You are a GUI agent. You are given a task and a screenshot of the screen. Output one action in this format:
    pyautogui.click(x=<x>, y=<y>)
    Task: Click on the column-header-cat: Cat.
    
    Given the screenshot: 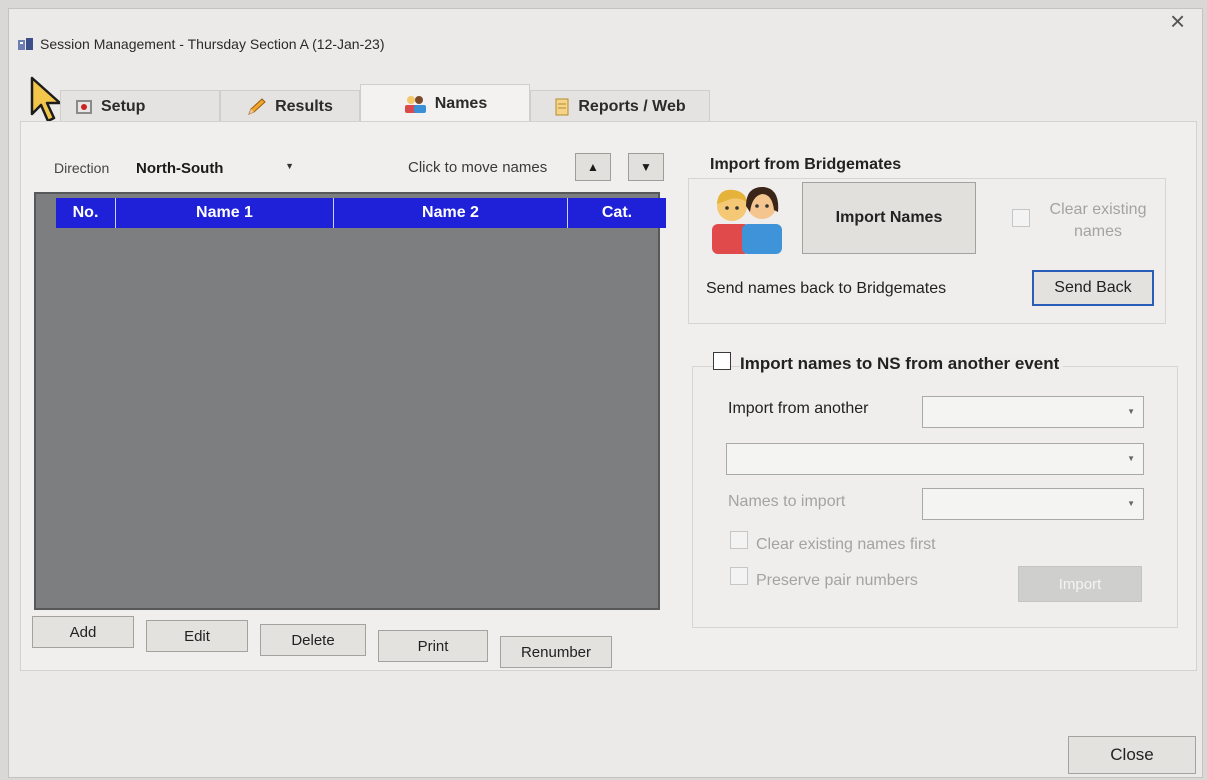 What is the action you would take?
    pyautogui.click(x=617, y=213)
    